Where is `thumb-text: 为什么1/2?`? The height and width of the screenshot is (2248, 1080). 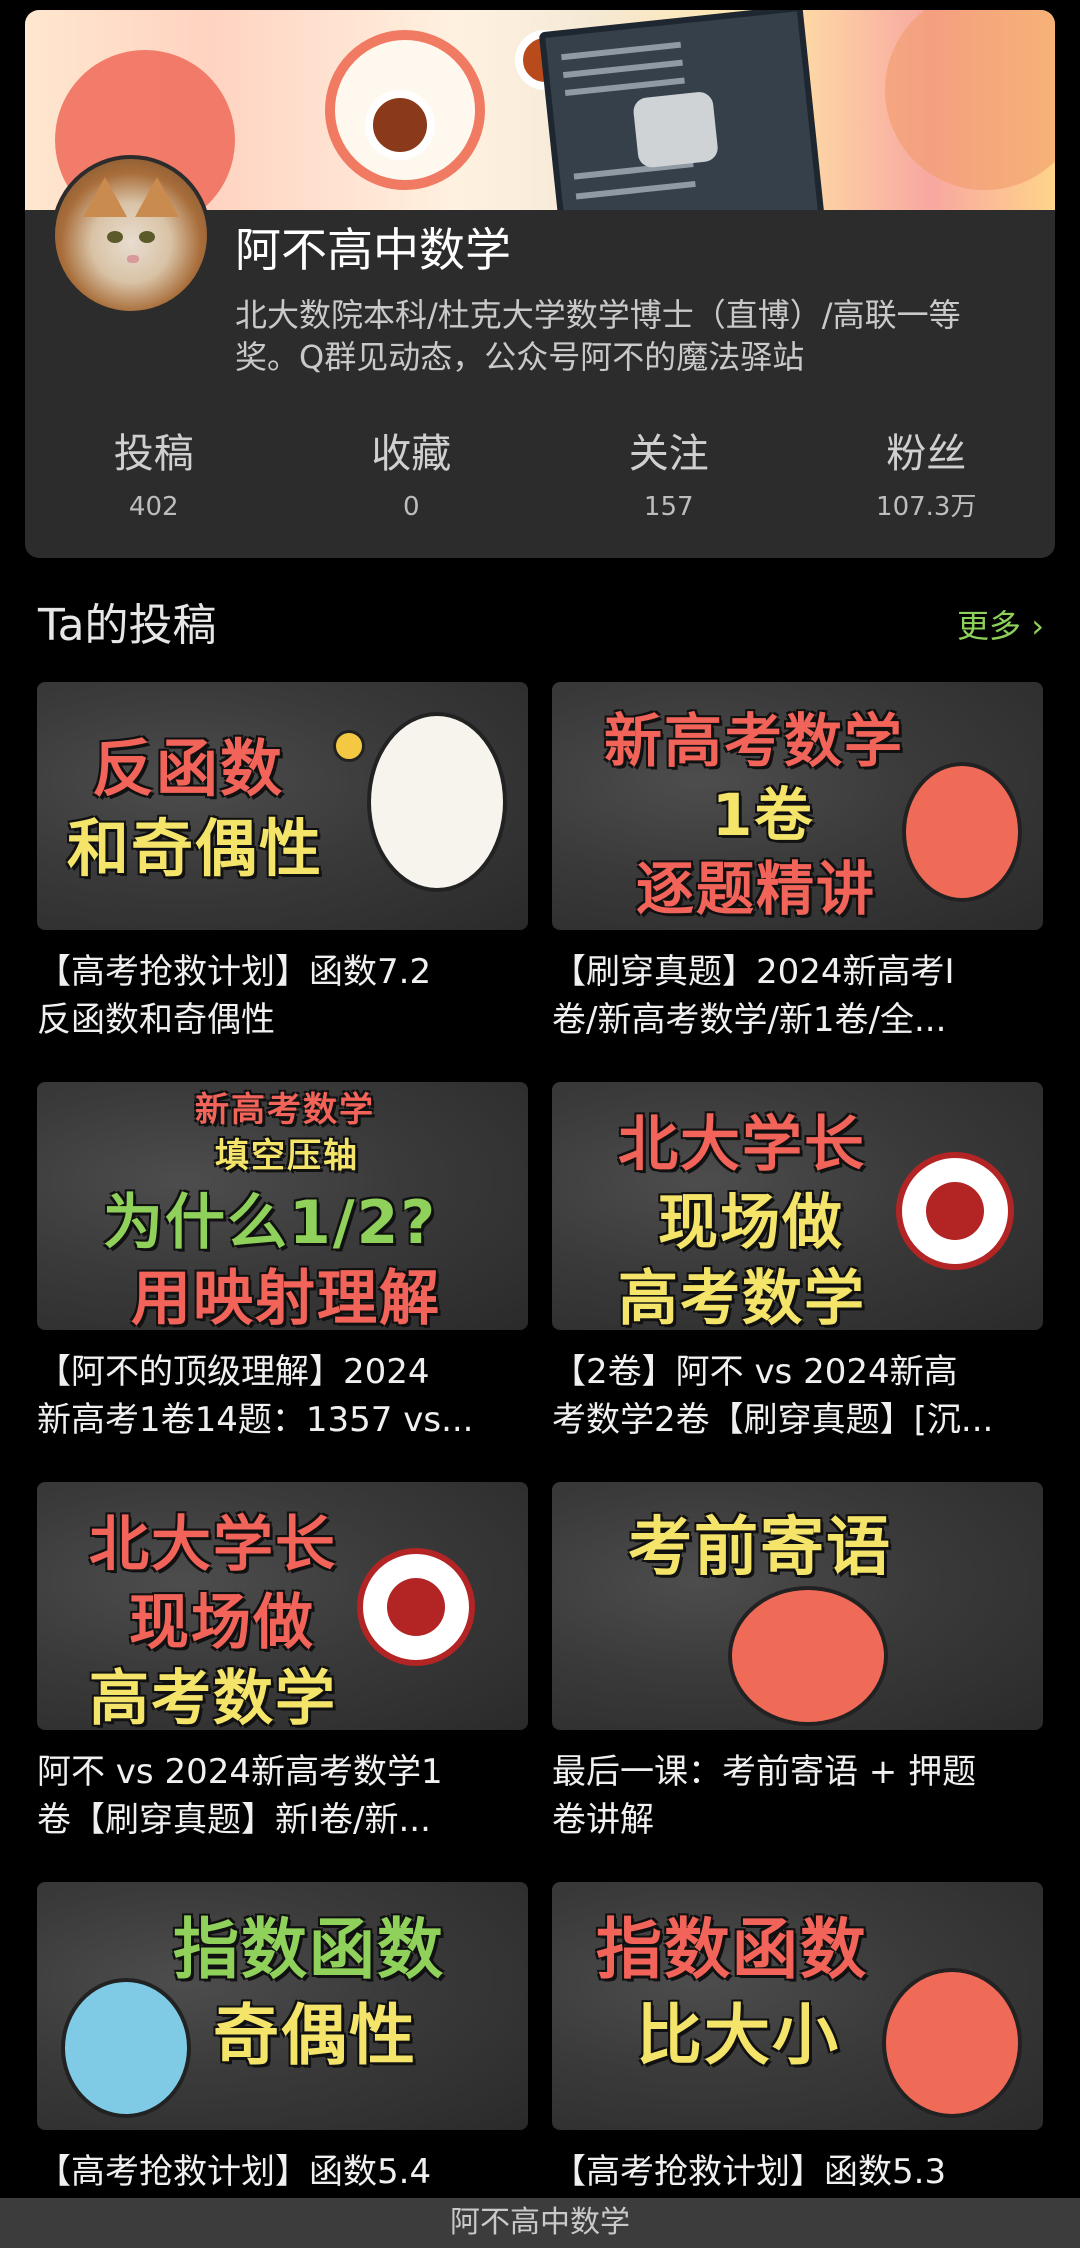
thumb-text: 为什么1/2? is located at coordinates (270, 1223).